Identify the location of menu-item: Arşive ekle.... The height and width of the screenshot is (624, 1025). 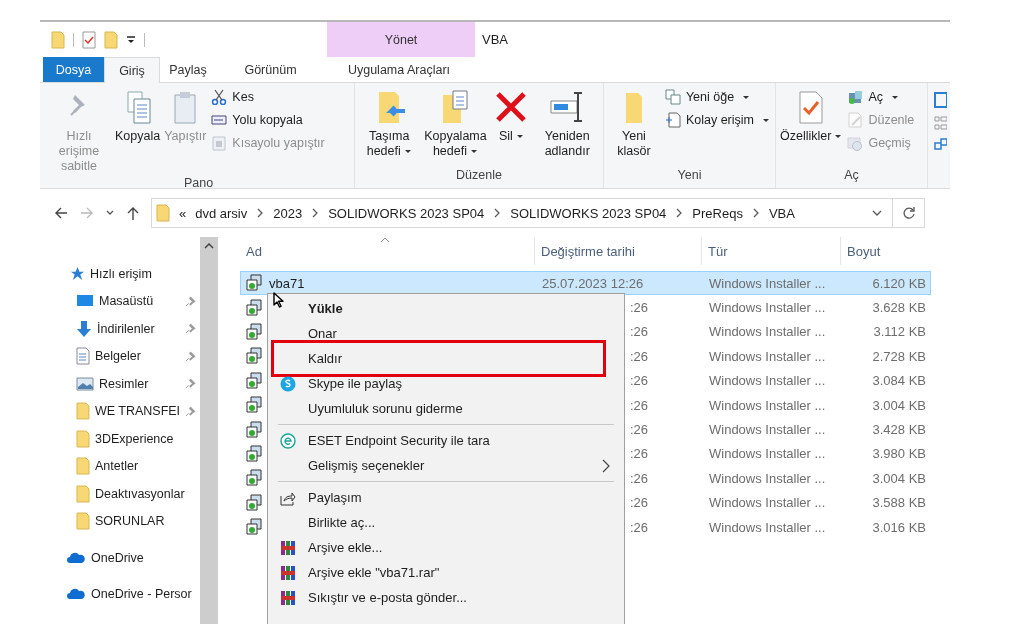
(446, 547).